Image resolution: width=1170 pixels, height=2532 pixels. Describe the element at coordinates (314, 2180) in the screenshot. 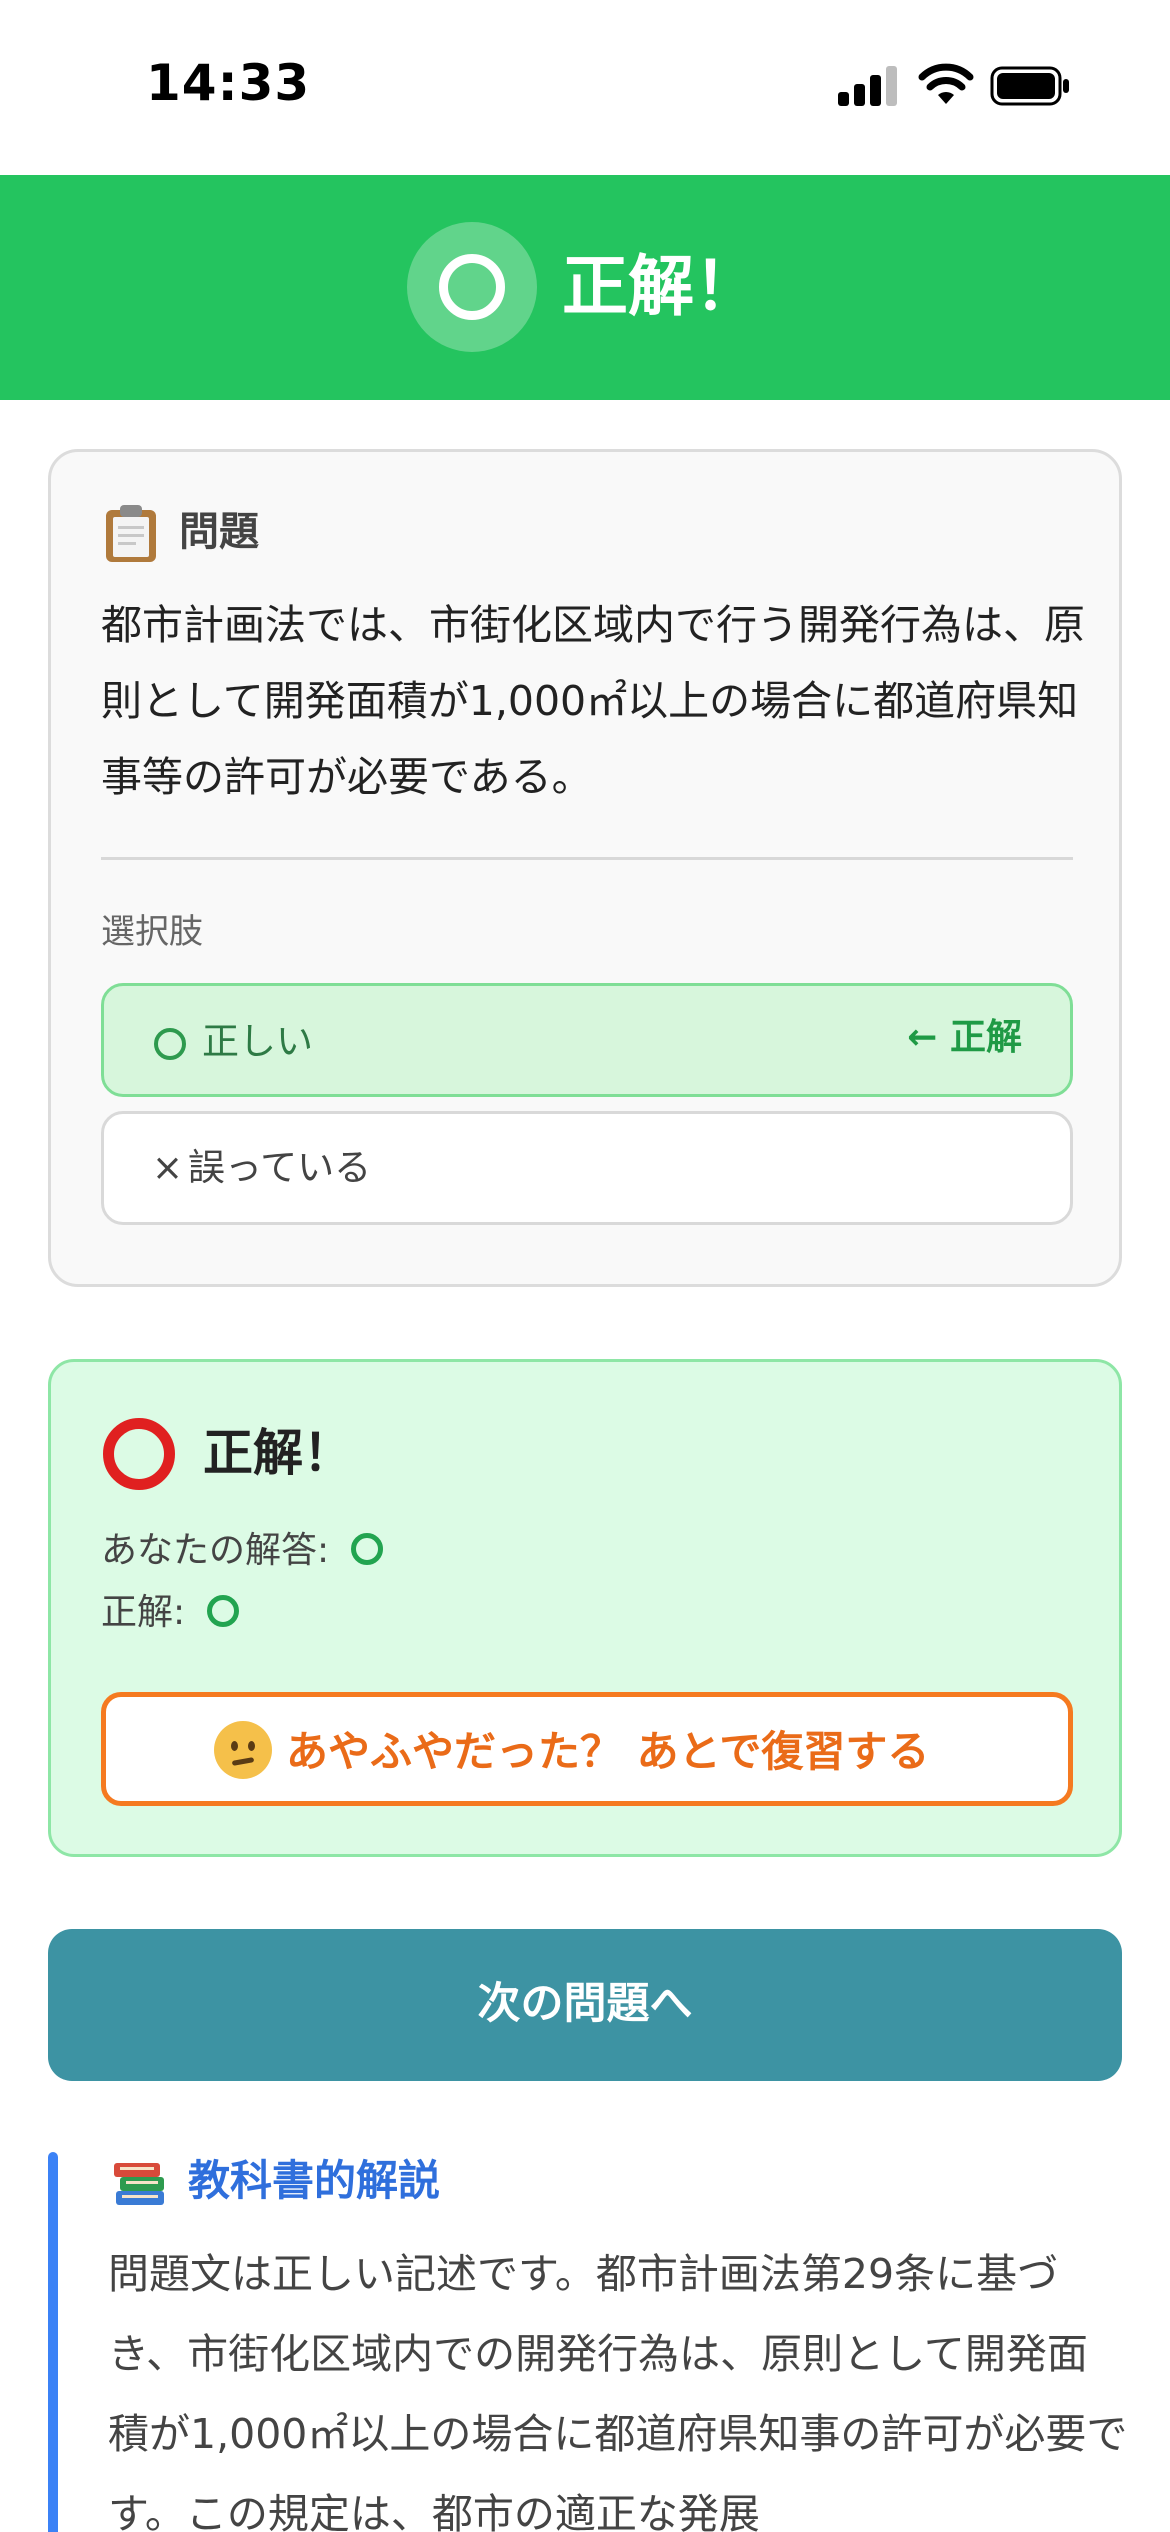

I see `explanation-title: 教科書的解説` at that location.